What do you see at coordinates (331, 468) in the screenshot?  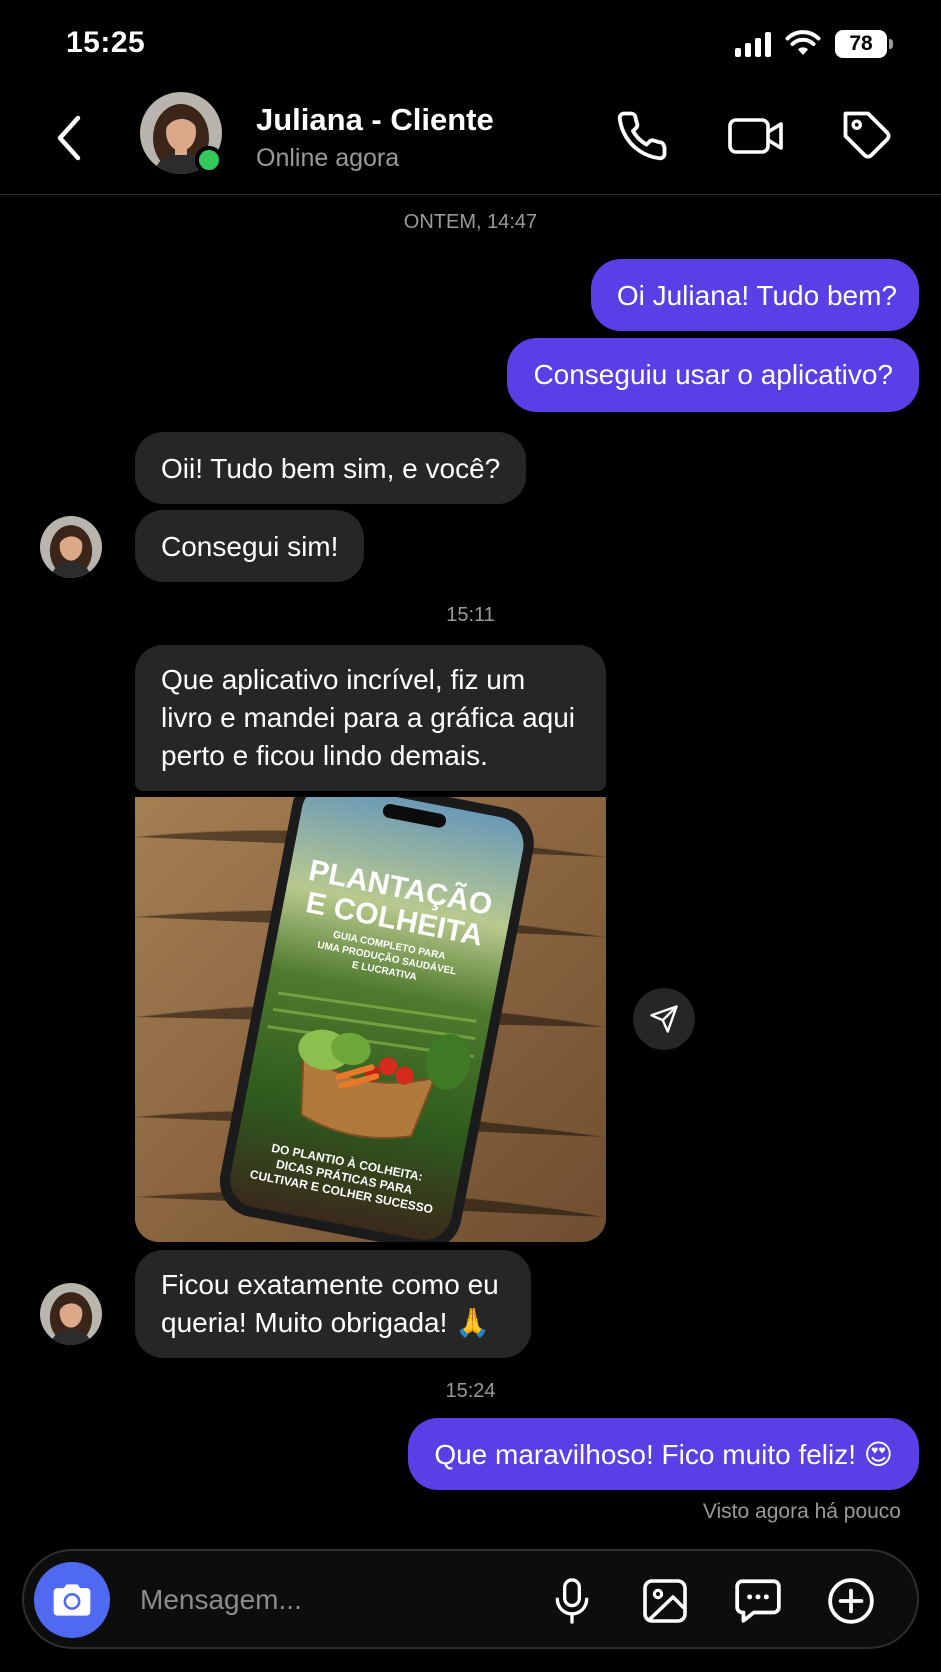 I see `incoming-message: Oii! Tudo bem sim, e você?` at bounding box center [331, 468].